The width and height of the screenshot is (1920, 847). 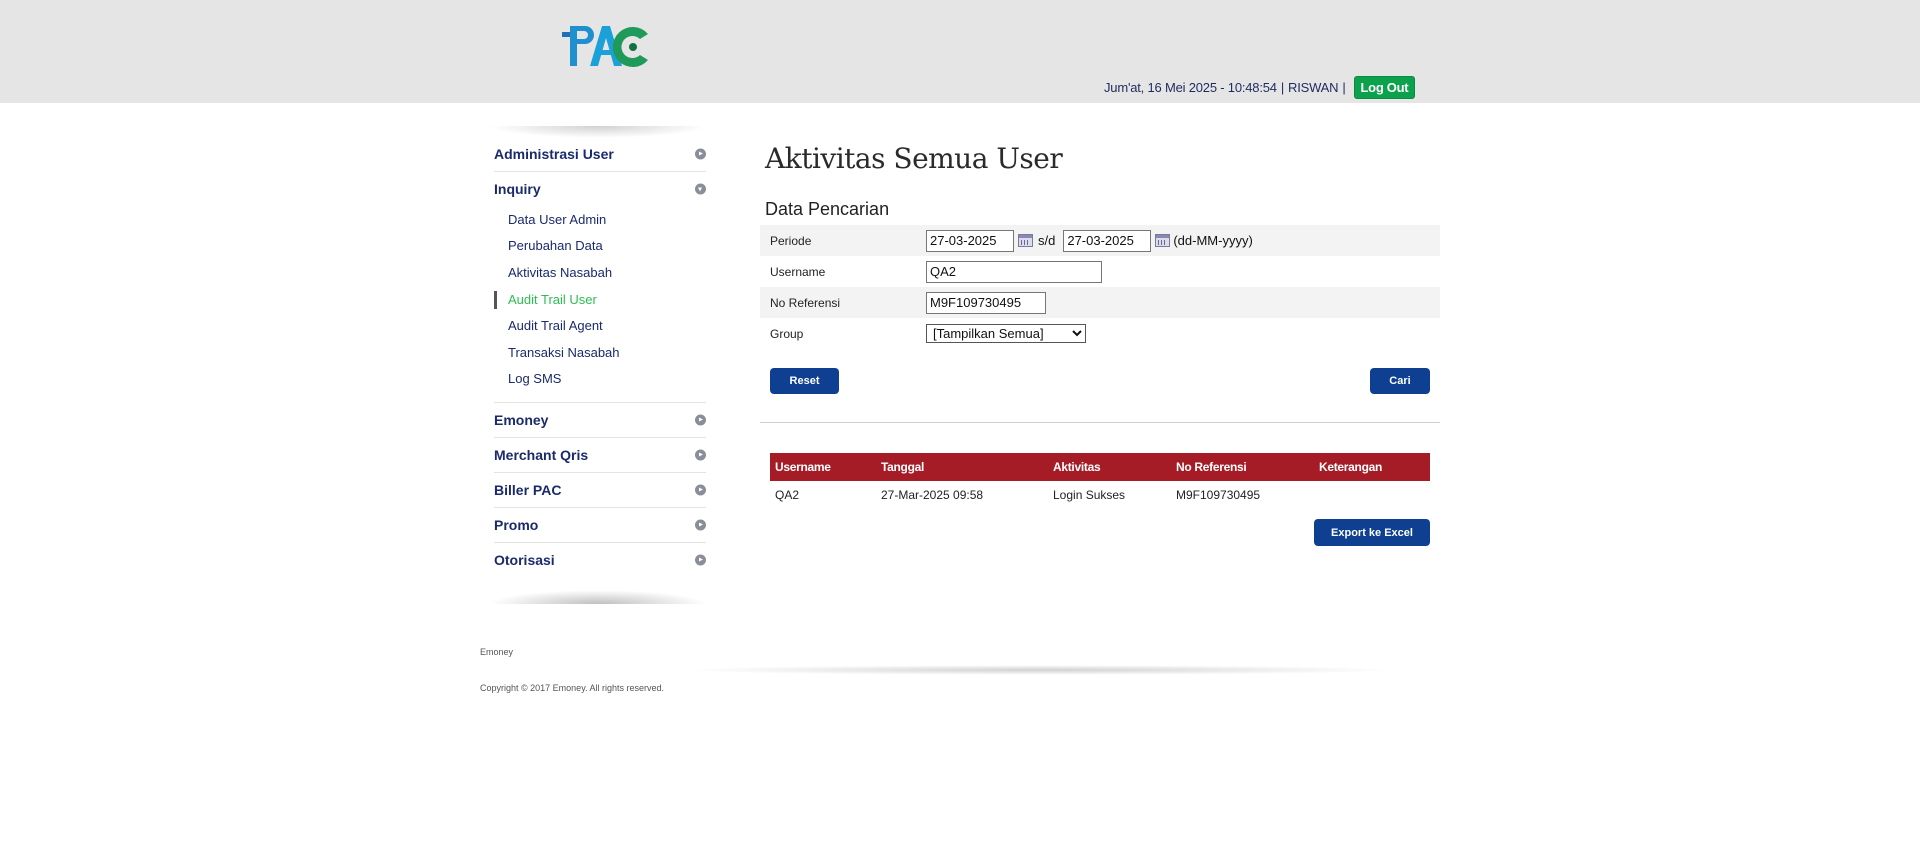 I want to click on date-from-input, so click(x=970, y=240).